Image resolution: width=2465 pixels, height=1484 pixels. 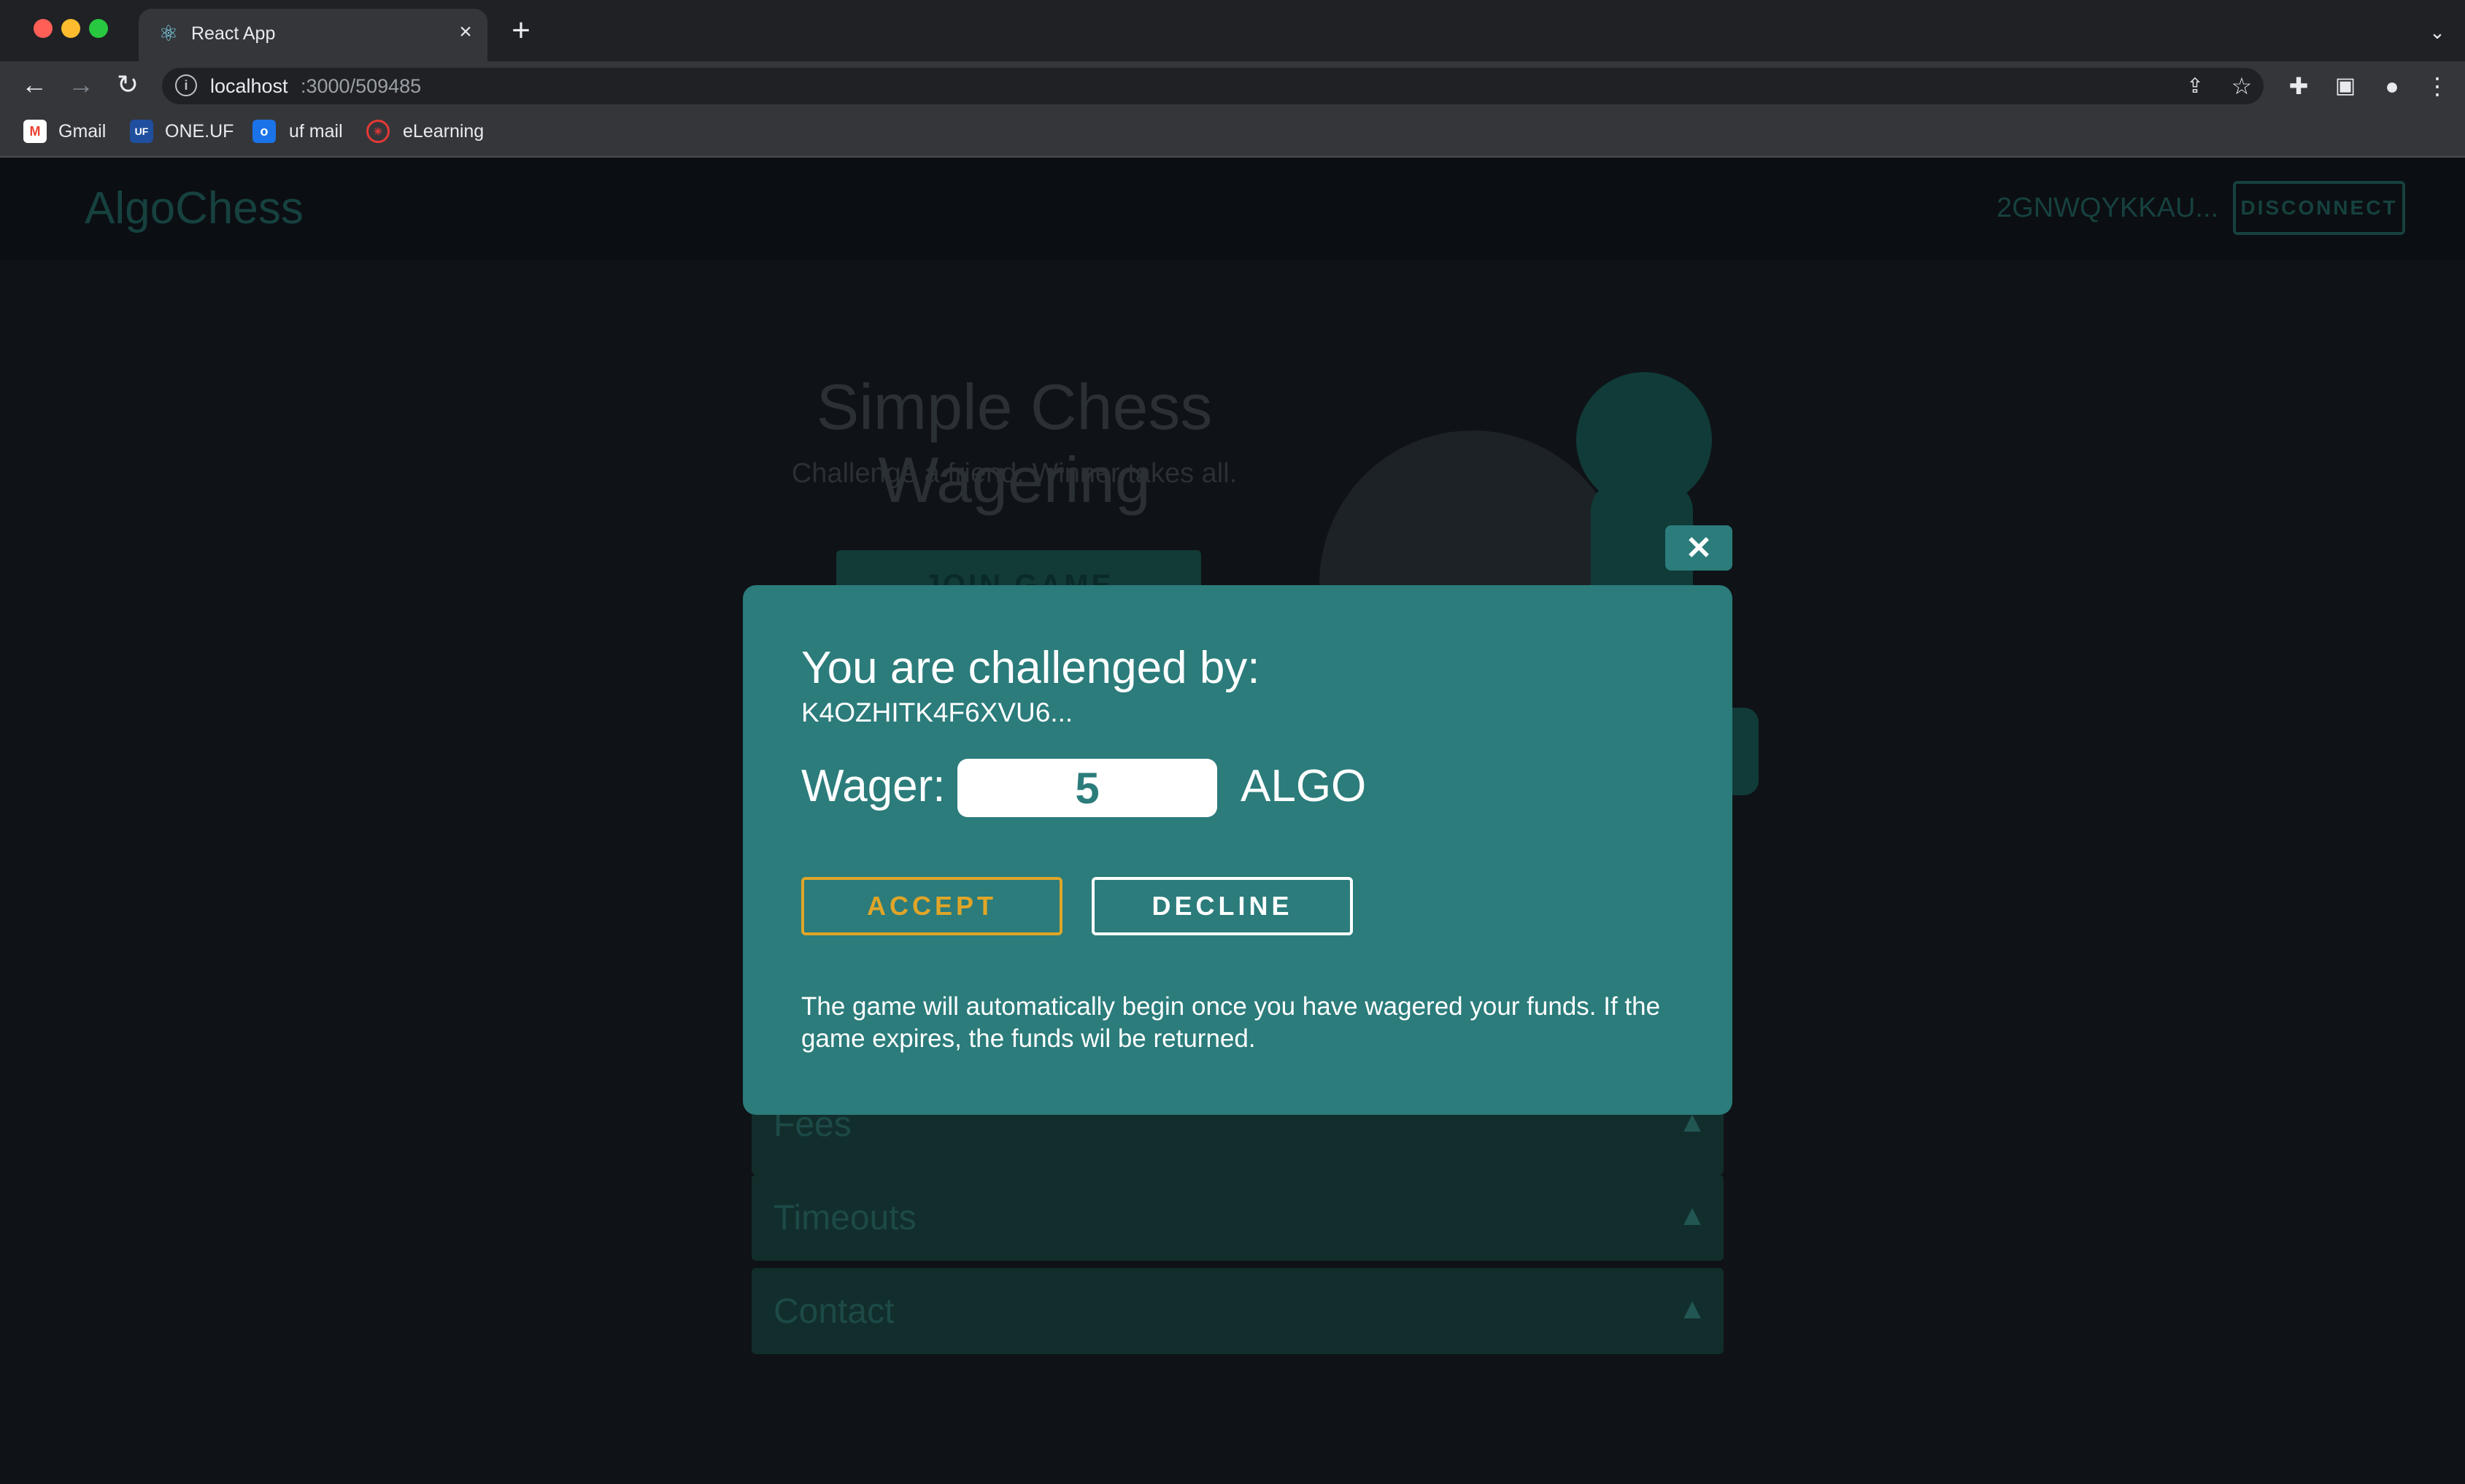 I want to click on hero-subtitle: Challenge a friend. Winner takes all., so click(x=1015, y=473).